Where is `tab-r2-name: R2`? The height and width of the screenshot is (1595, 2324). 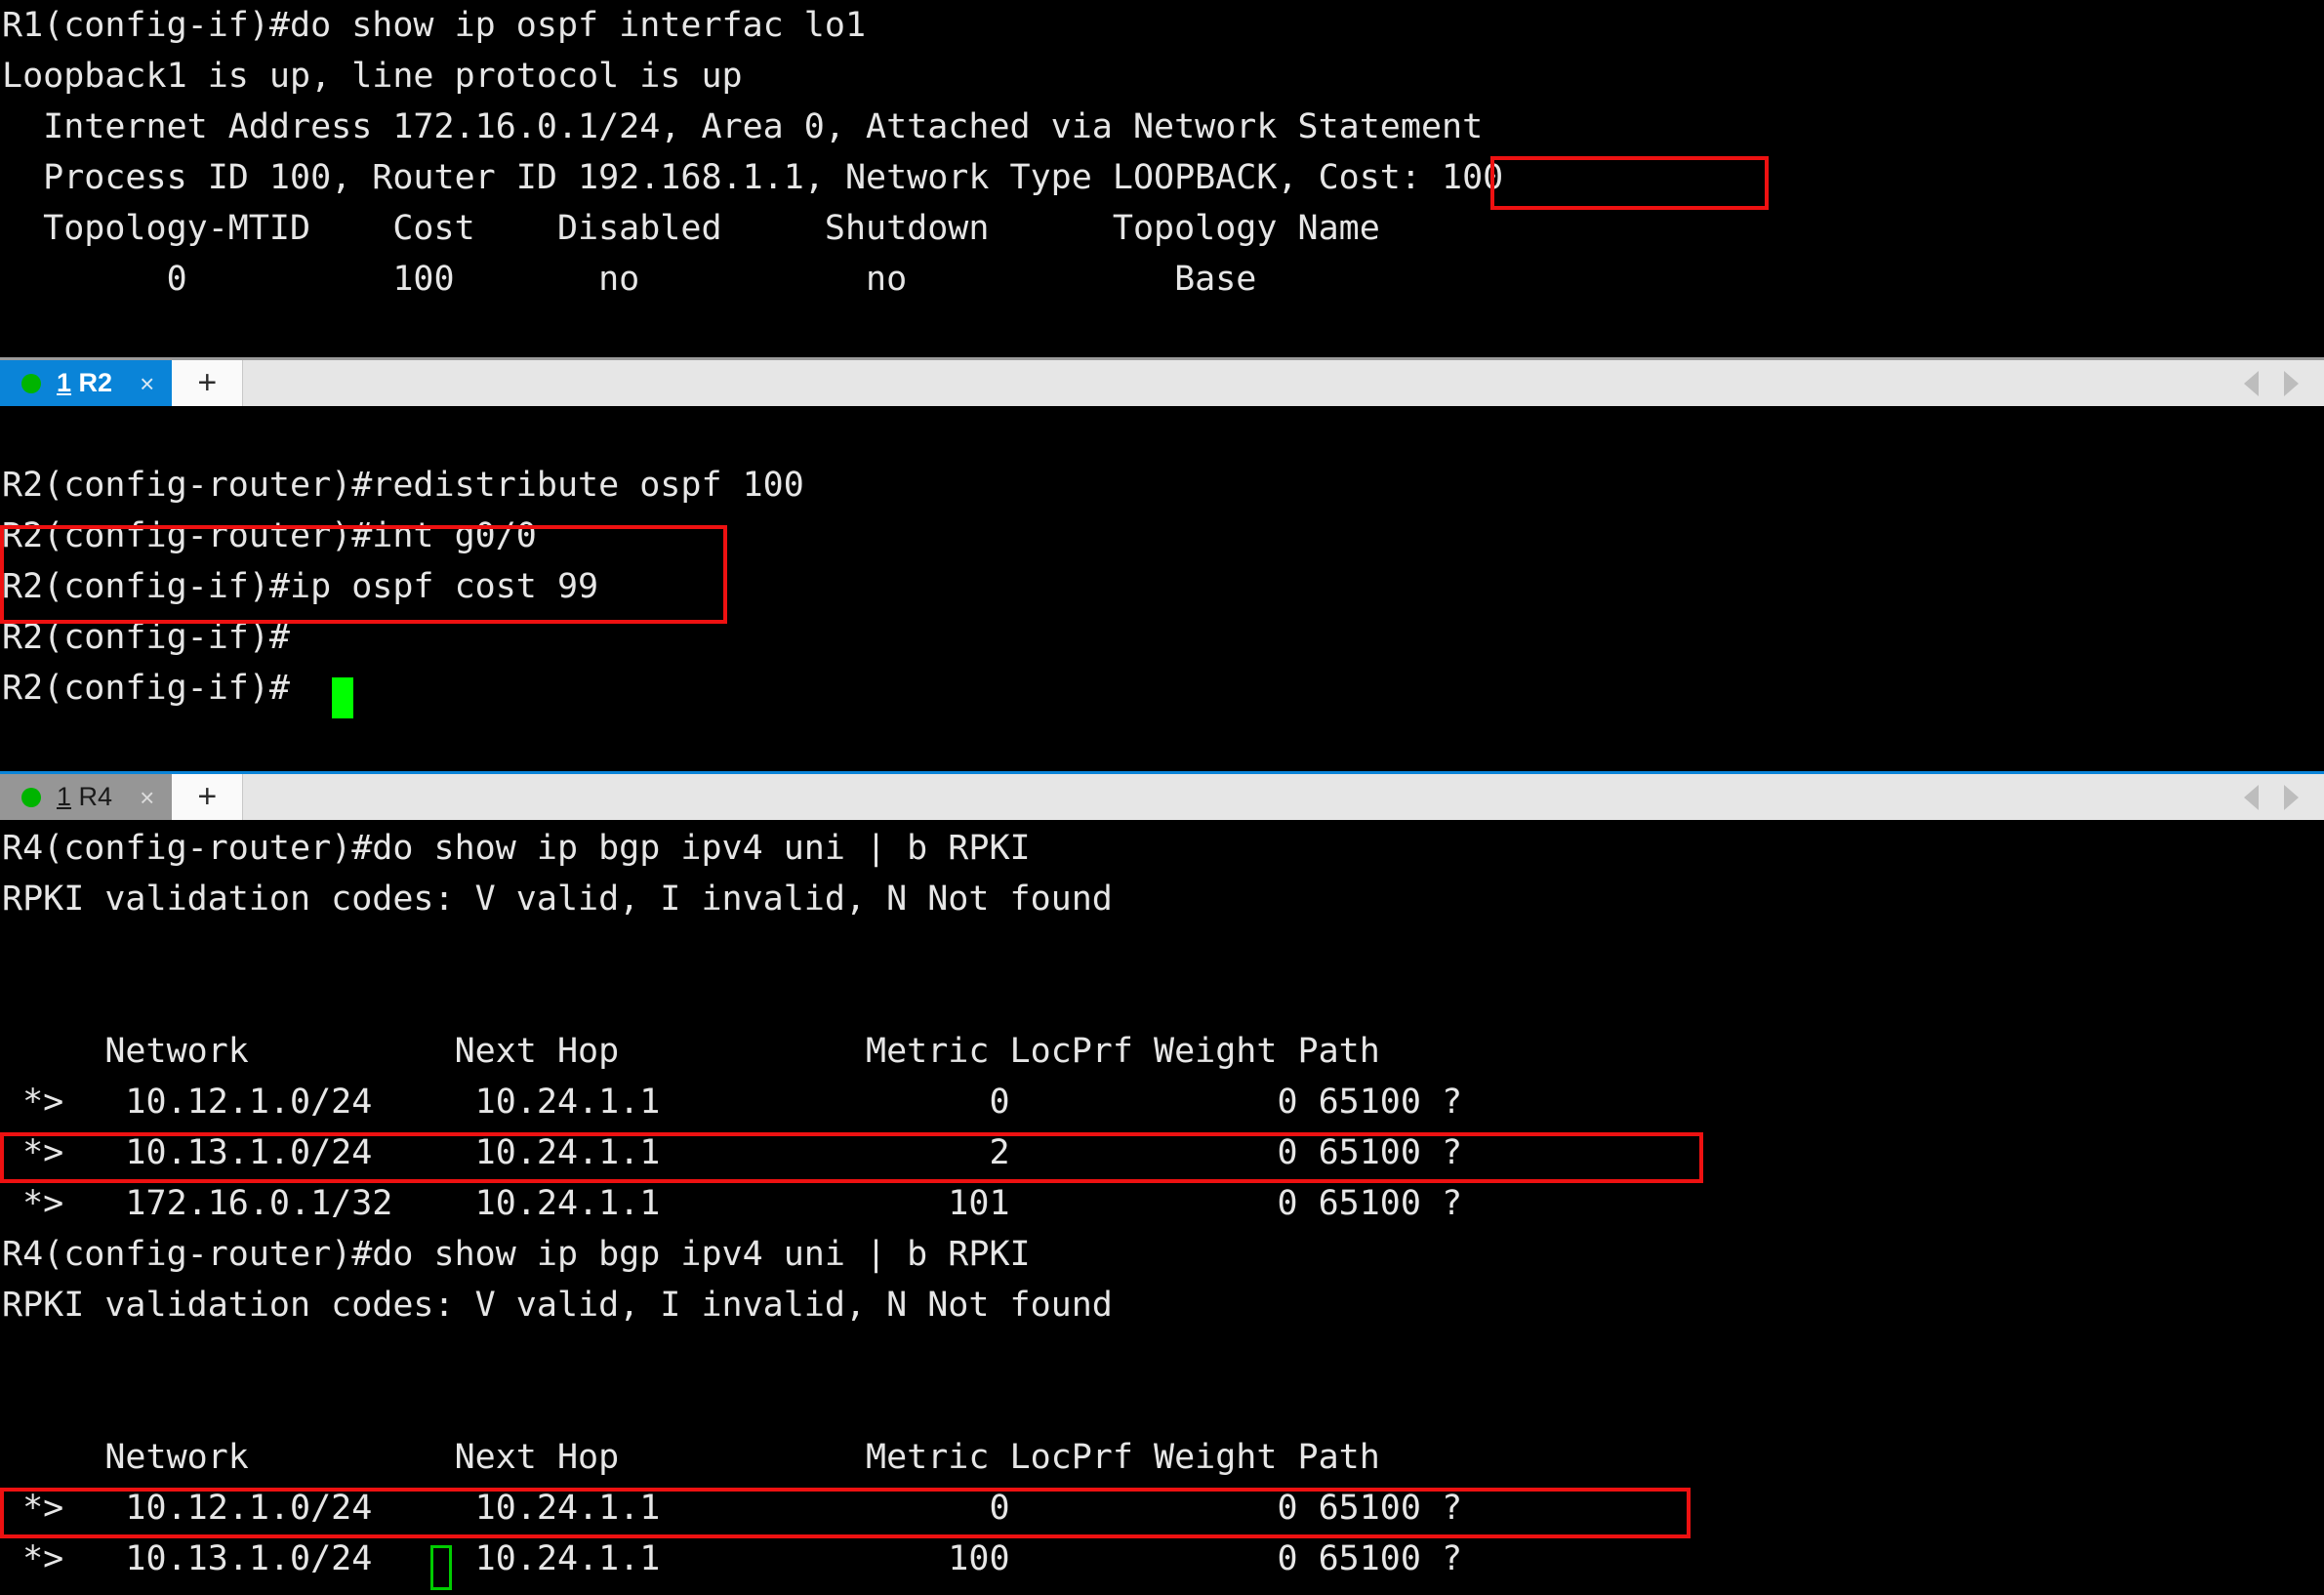 tab-r2-name: R2 is located at coordinates (95, 382).